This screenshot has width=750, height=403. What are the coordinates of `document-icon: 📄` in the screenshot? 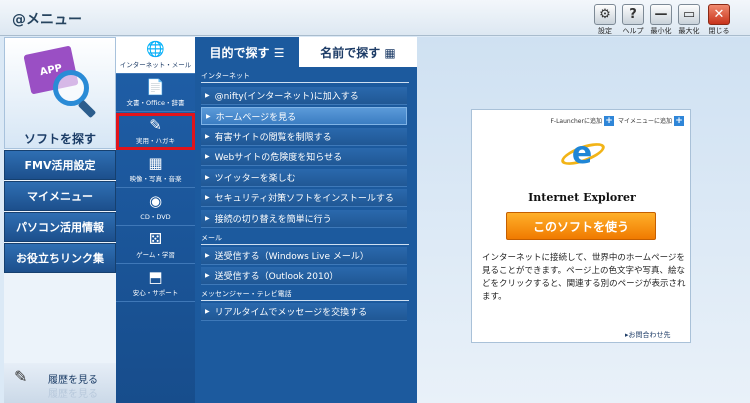 It's located at (155, 87).